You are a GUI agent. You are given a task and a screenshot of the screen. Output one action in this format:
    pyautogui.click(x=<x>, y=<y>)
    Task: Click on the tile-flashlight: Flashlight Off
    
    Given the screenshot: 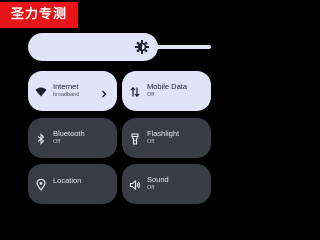 What is the action you would take?
    pyautogui.click(x=166, y=138)
    